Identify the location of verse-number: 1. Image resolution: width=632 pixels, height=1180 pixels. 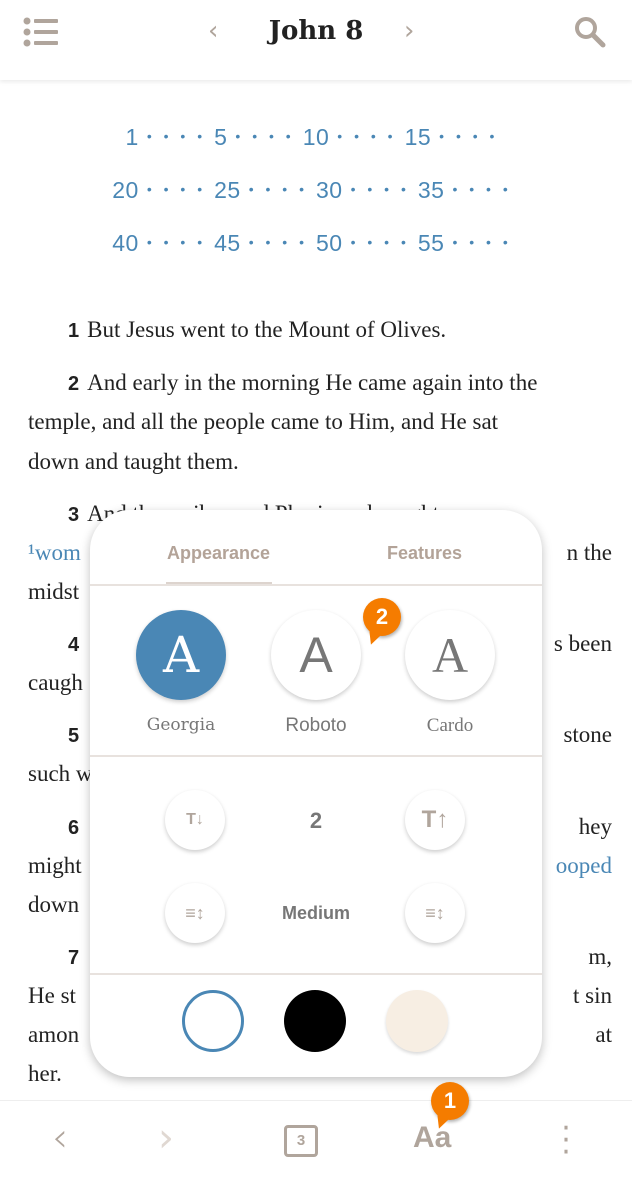
(74, 331).